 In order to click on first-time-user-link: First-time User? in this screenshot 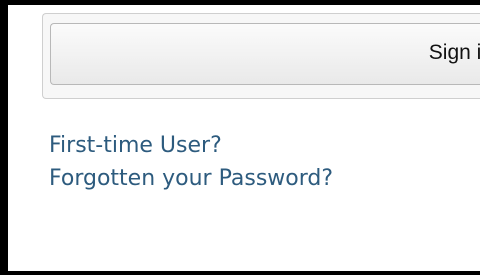, I will do `click(264, 145)`.